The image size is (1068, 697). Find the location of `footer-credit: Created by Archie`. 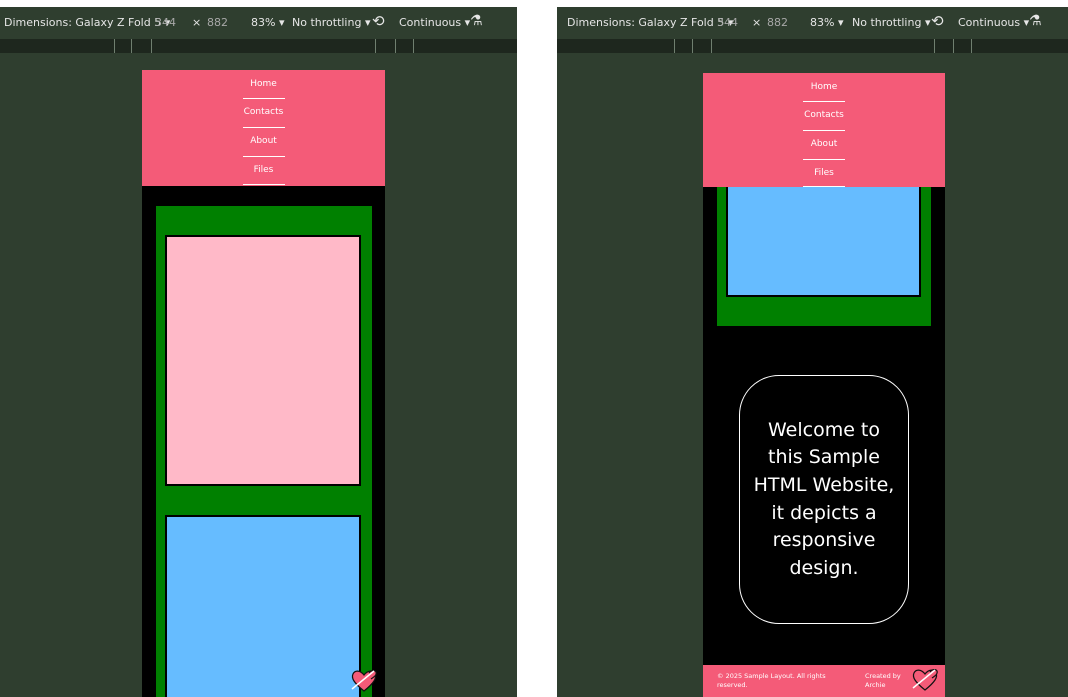

footer-credit: Created by Archie is located at coordinates (883, 680).